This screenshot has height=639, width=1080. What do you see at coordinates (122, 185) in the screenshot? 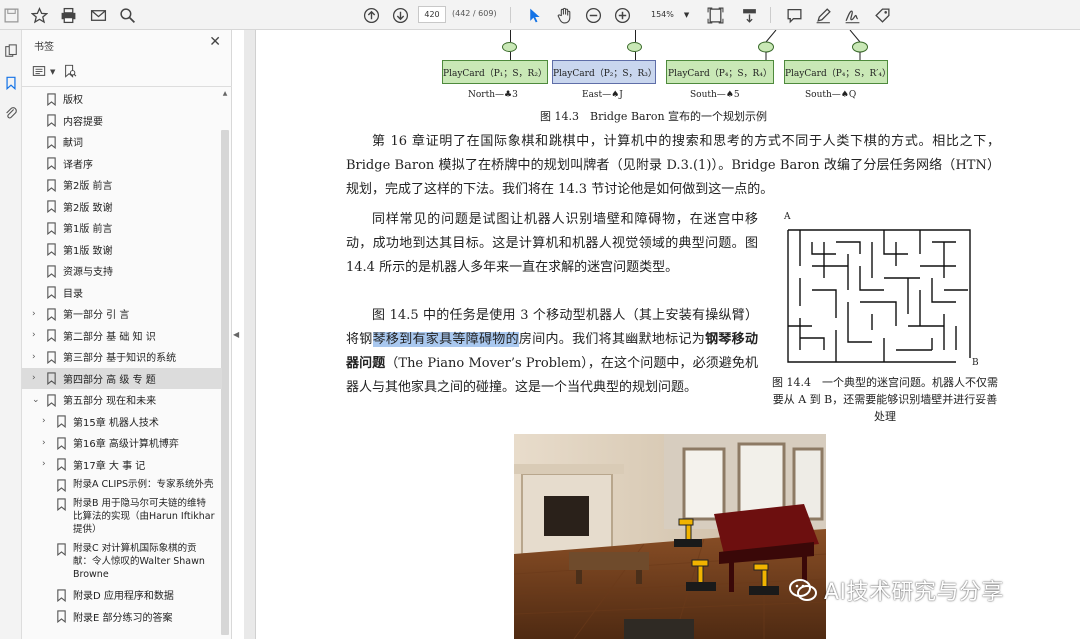
I see `bookmark-item: 第2版 前言` at bounding box center [122, 185].